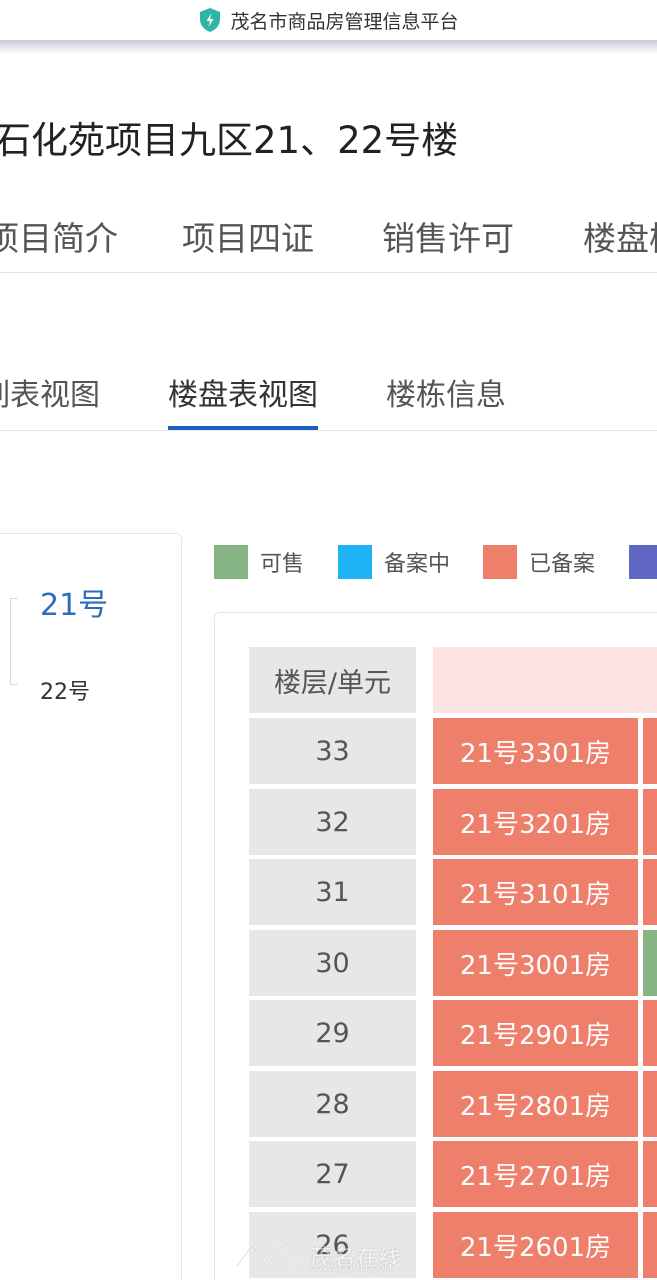 The width and height of the screenshot is (657, 1280). I want to click on tab-building-table: 楼盘楼, so click(620, 236).